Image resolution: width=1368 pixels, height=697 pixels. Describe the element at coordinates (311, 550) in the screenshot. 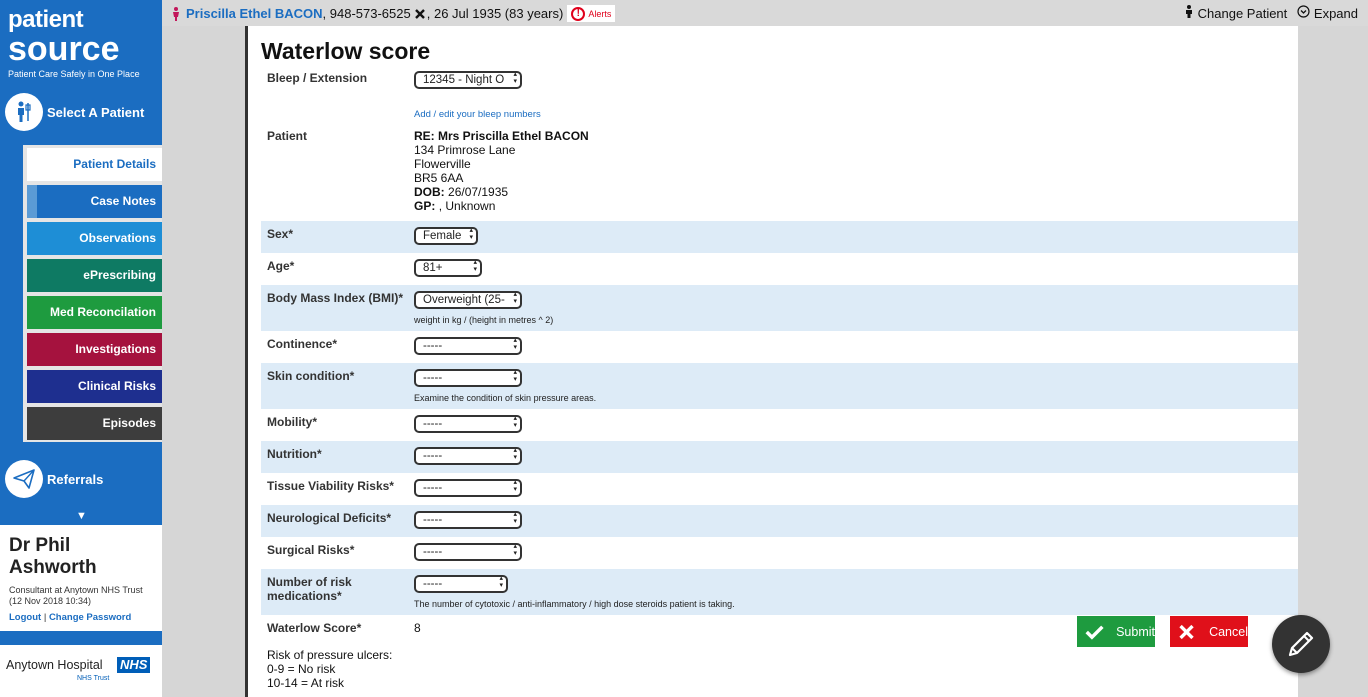

I see `surgical-label: Surgical Risks*` at that location.